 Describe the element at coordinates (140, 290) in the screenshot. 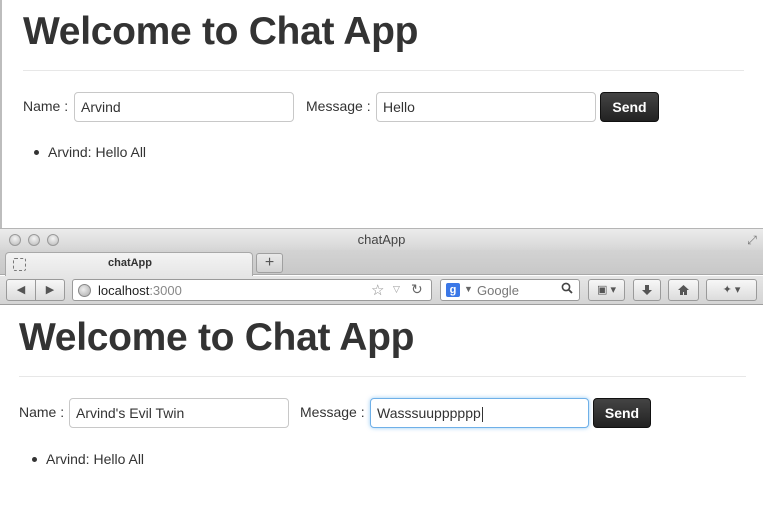

I see `url-text: localhost:3000` at that location.